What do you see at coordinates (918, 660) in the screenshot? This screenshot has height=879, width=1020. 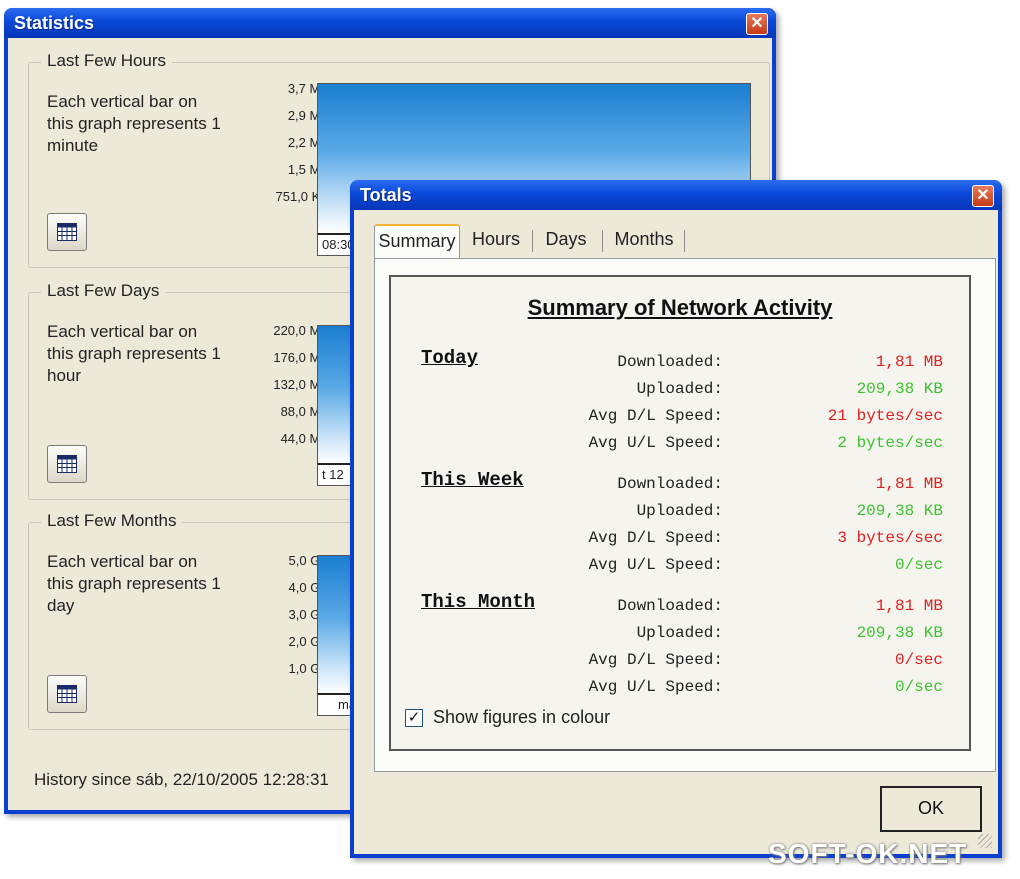 I see `month-avg-dl-value: 0/sec` at bounding box center [918, 660].